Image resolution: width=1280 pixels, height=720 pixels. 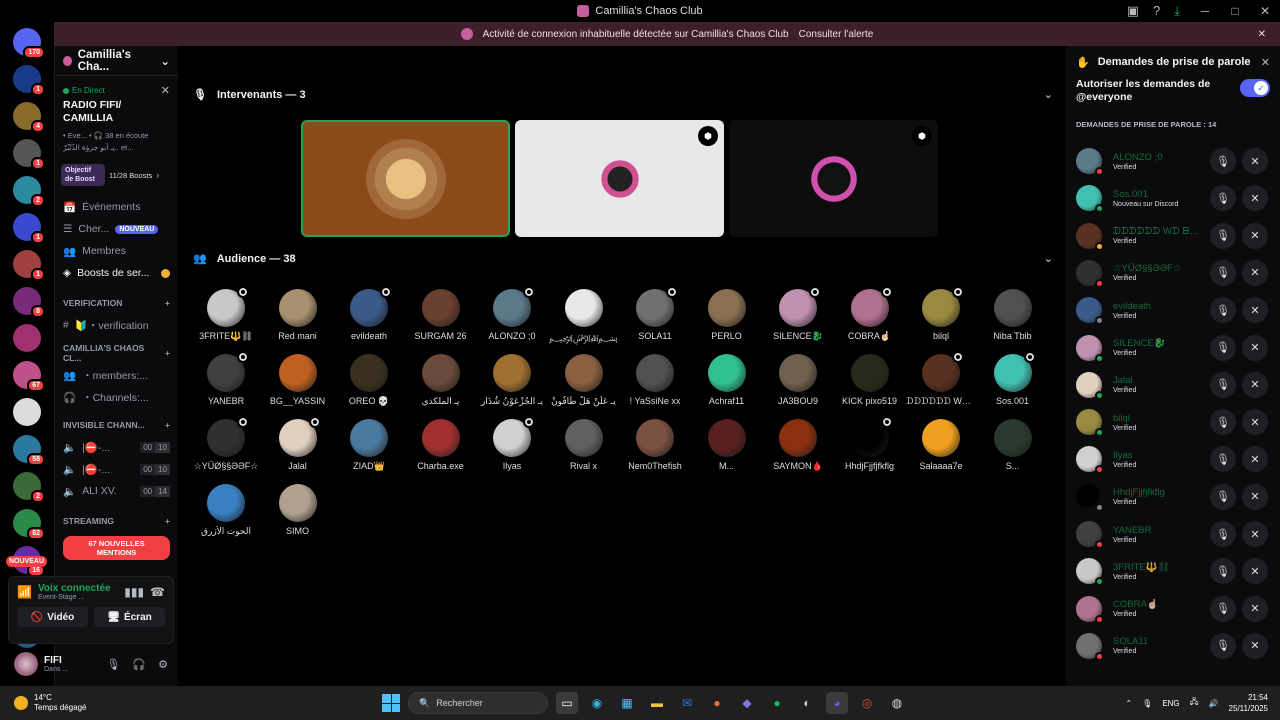 I want to click on chrome-icon: ◎, so click(x=867, y=703).